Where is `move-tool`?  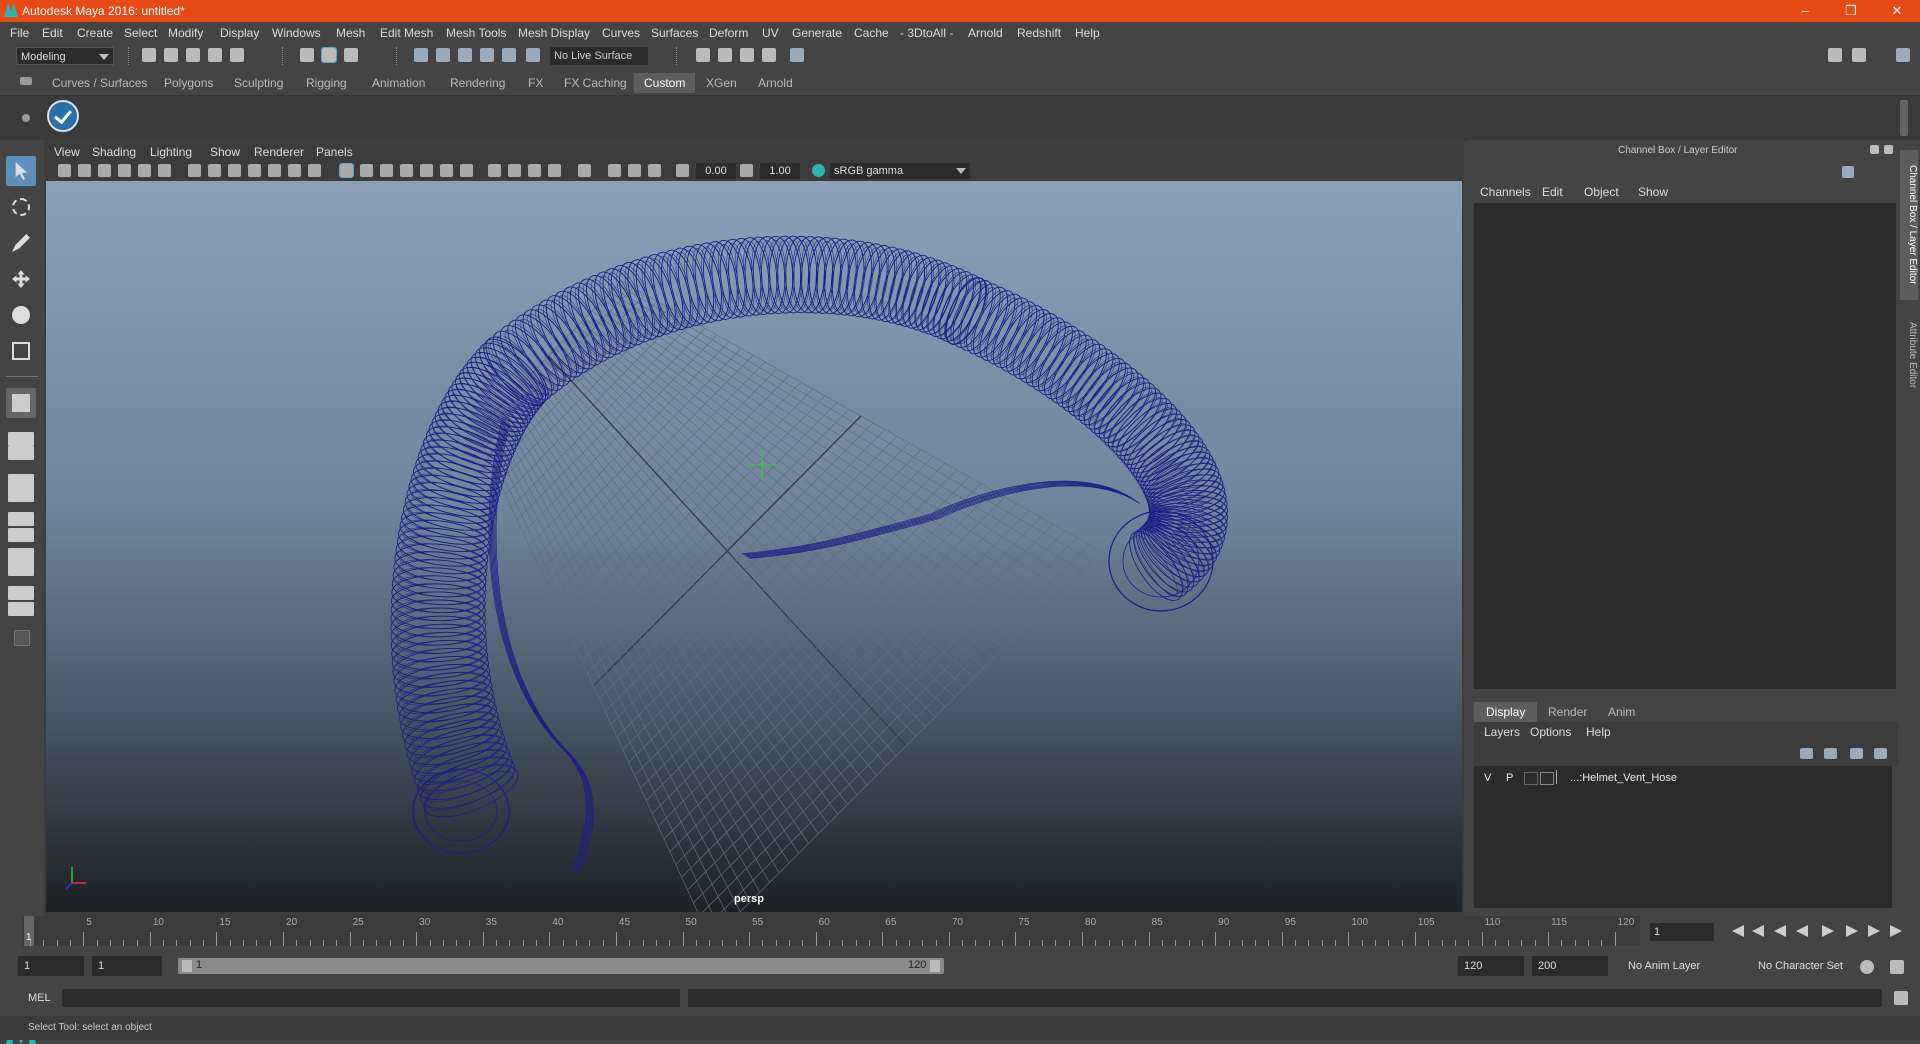 move-tool is located at coordinates (21, 279).